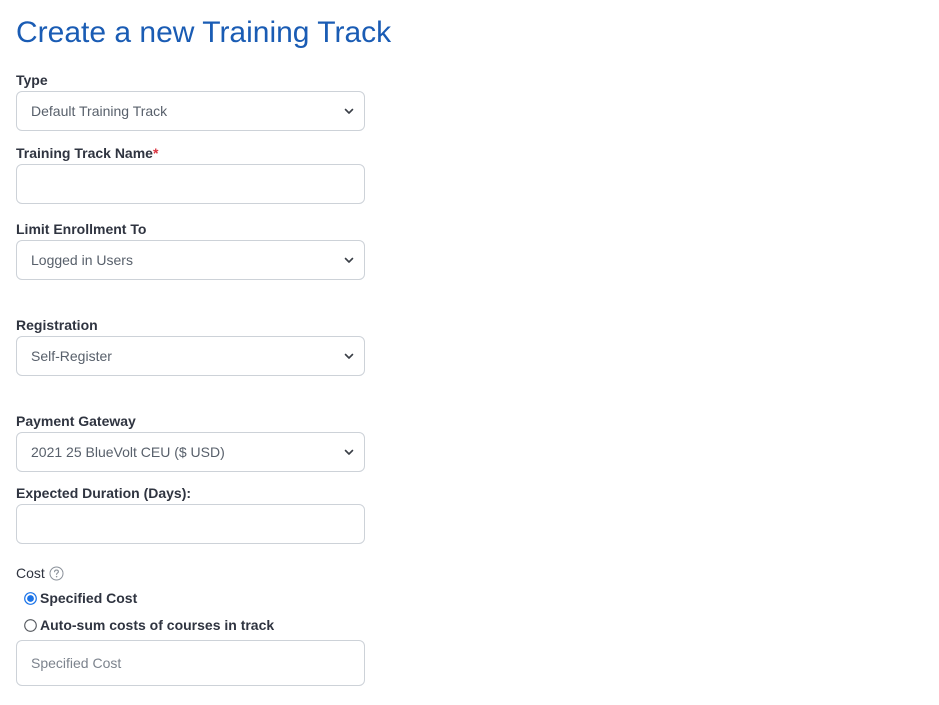  I want to click on registration-select: Self-Register, so click(190, 356).